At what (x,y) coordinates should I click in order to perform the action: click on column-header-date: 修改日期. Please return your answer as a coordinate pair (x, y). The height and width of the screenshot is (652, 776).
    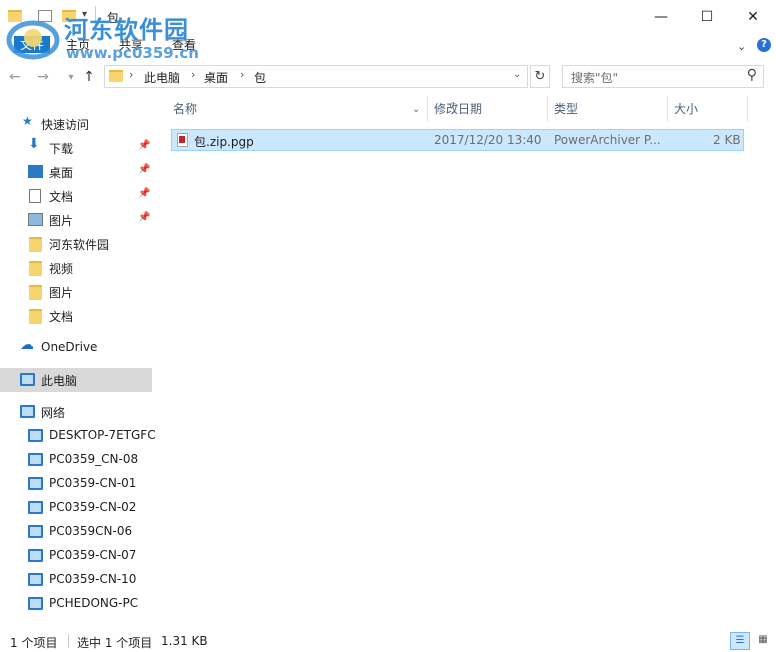
    Looking at the image, I should click on (488, 109).